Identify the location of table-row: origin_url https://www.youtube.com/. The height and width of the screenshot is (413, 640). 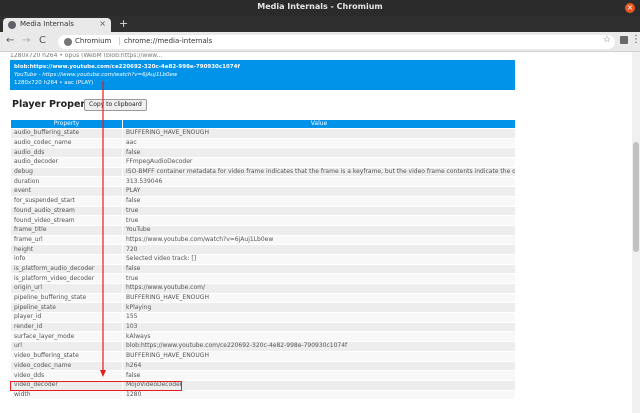
(263, 288).